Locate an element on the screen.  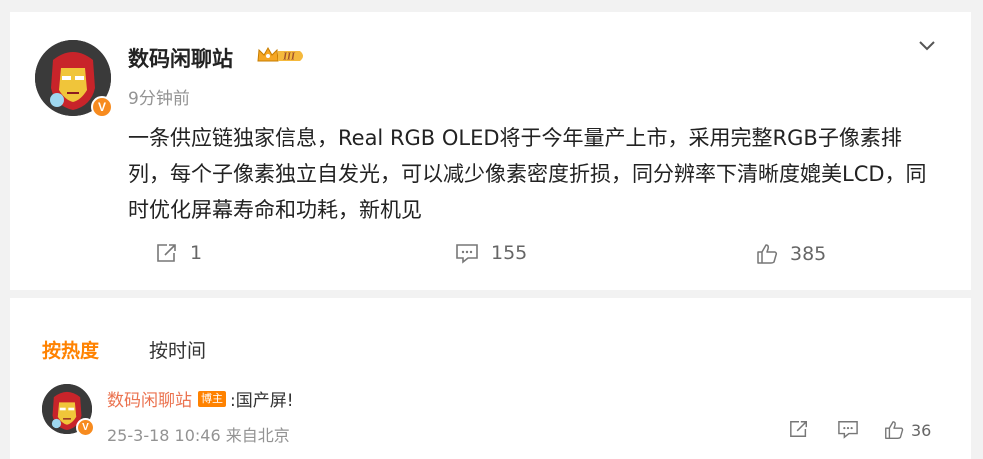
comment-reply-button is located at coordinates (848, 429).